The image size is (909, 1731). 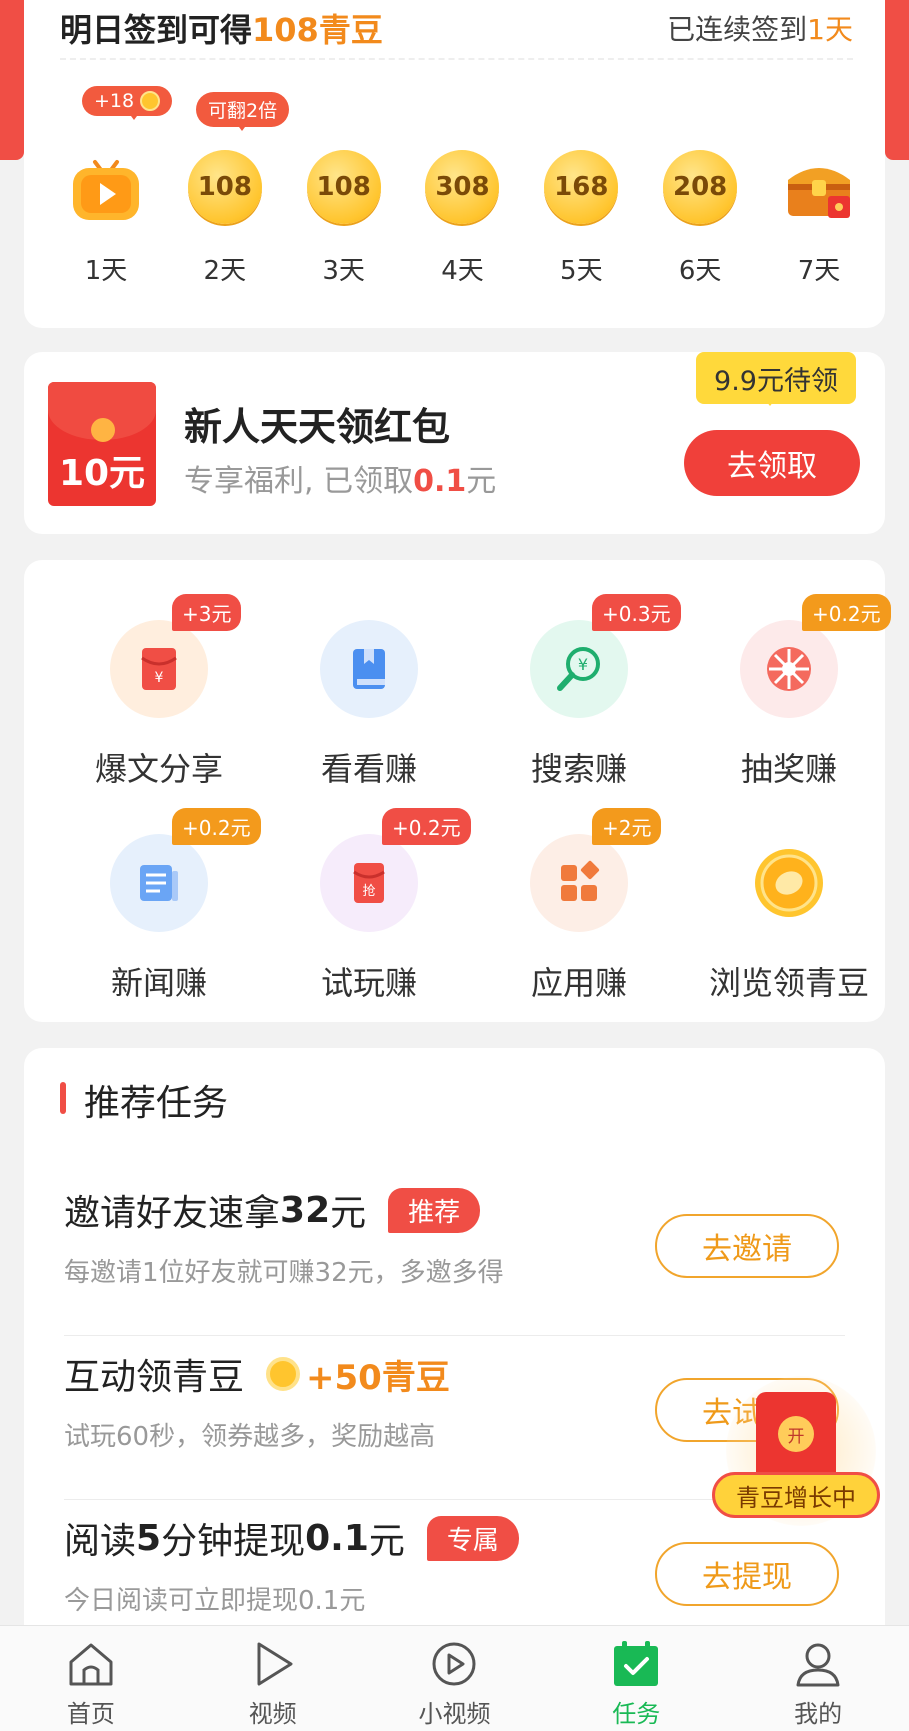 What do you see at coordinates (225, 271) in the screenshot?
I see `day-label: 2天` at bounding box center [225, 271].